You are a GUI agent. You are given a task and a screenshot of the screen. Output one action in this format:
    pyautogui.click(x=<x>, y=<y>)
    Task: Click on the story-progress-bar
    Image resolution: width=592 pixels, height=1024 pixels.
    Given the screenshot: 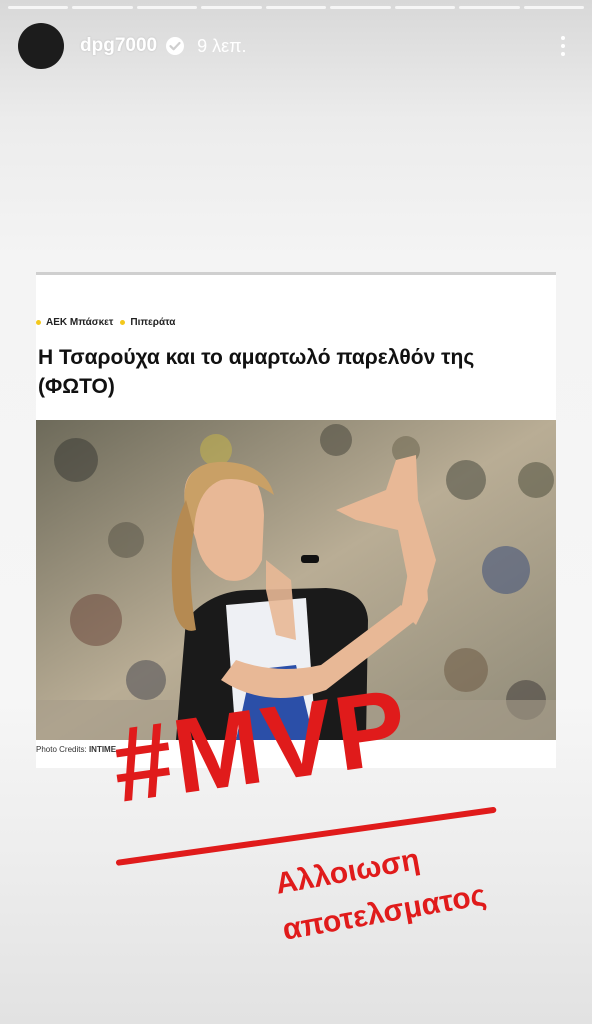 What is the action you would take?
    pyautogui.click(x=296, y=7)
    